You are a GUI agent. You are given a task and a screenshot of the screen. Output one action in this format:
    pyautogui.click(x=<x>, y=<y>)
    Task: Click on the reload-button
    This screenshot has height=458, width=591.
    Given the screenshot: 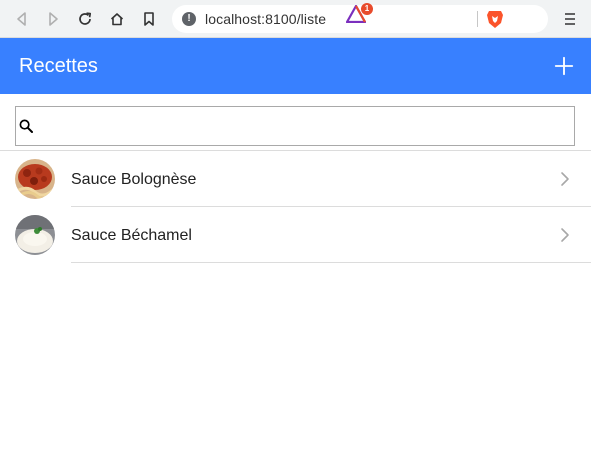 What is the action you would take?
    pyautogui.click(x=85, y=19)
    